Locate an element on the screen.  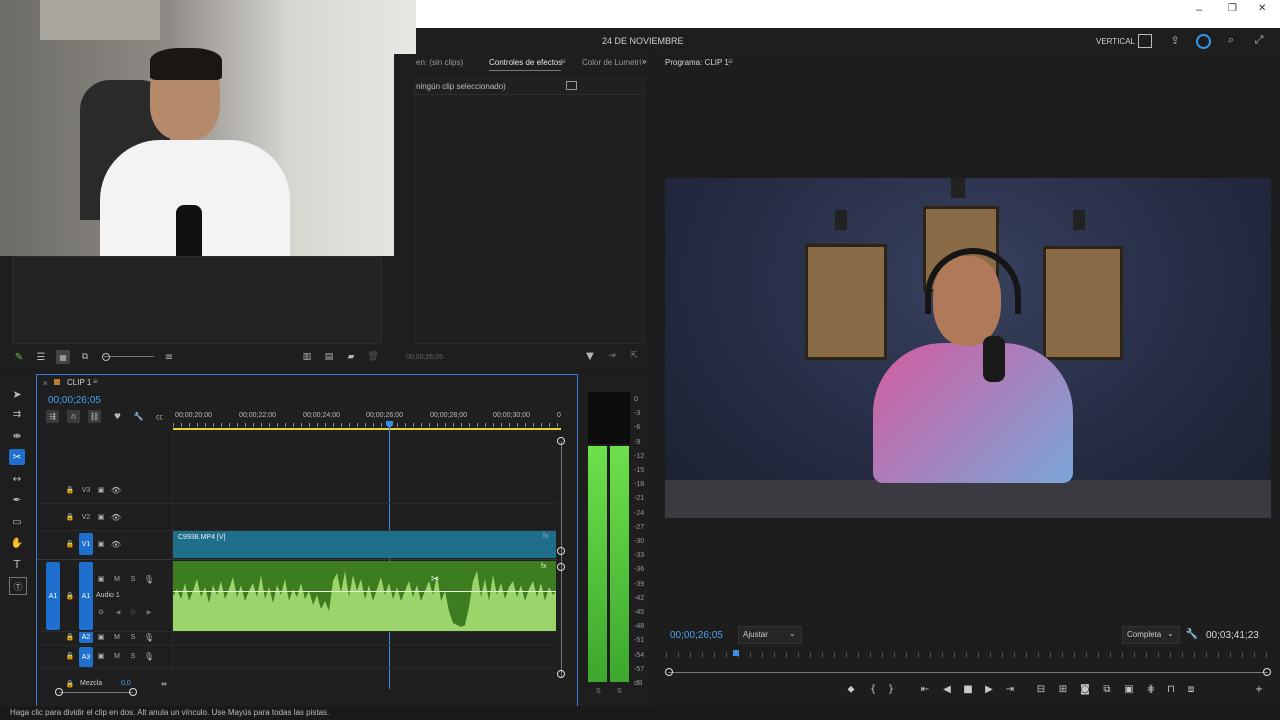
sequence-menu-icon: ≡ is located at coordinates (95, 381).